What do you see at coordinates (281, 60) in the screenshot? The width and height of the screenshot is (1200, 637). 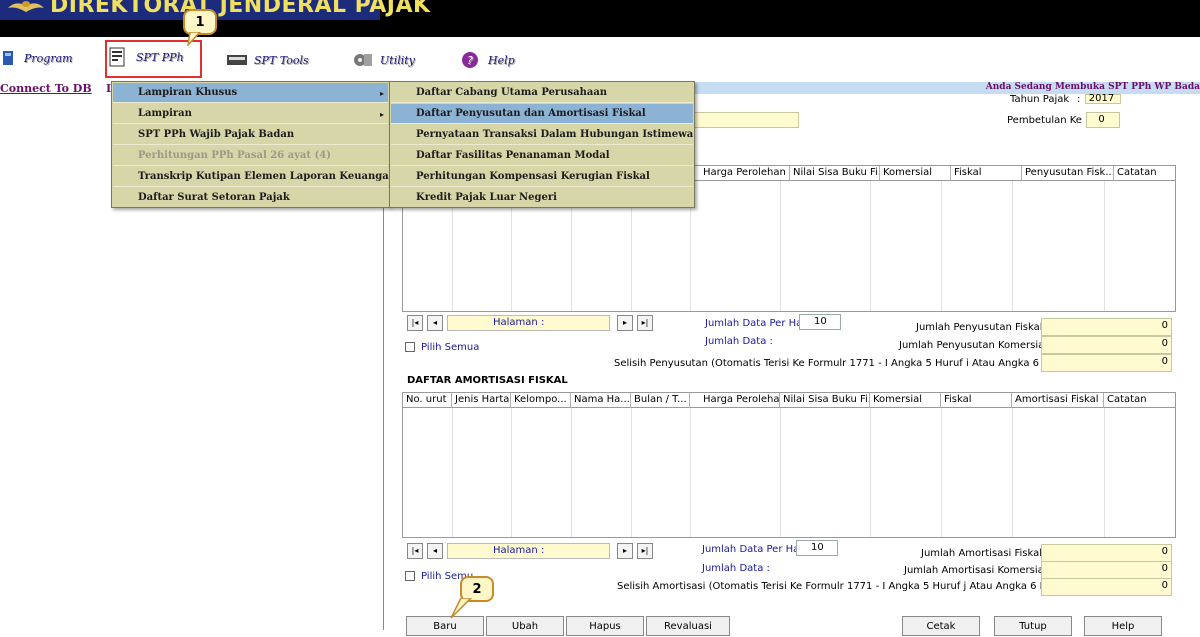 I see `menu-spt-tools-label: SPT Tools` at bounding box center [281, 60].